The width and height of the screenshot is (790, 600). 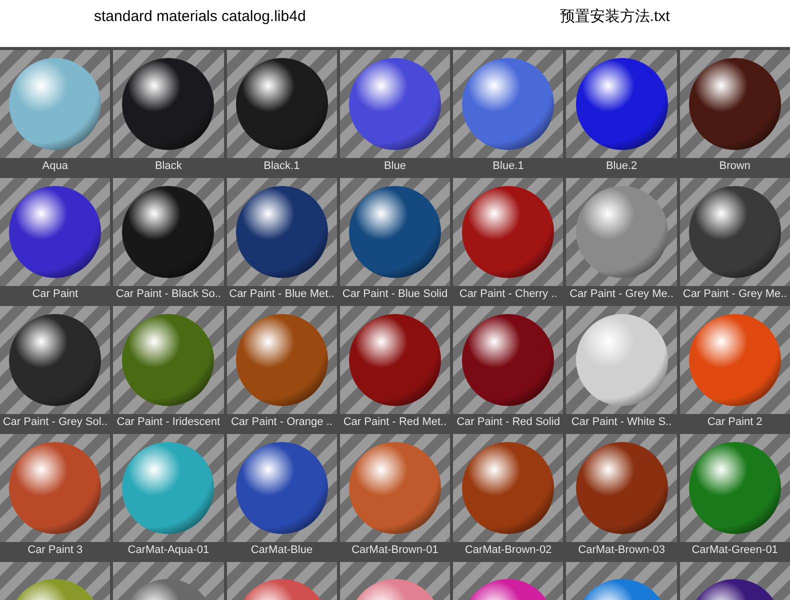 I want to click on material-name: CarMat-Brown-02, so click(x=508, y=550).